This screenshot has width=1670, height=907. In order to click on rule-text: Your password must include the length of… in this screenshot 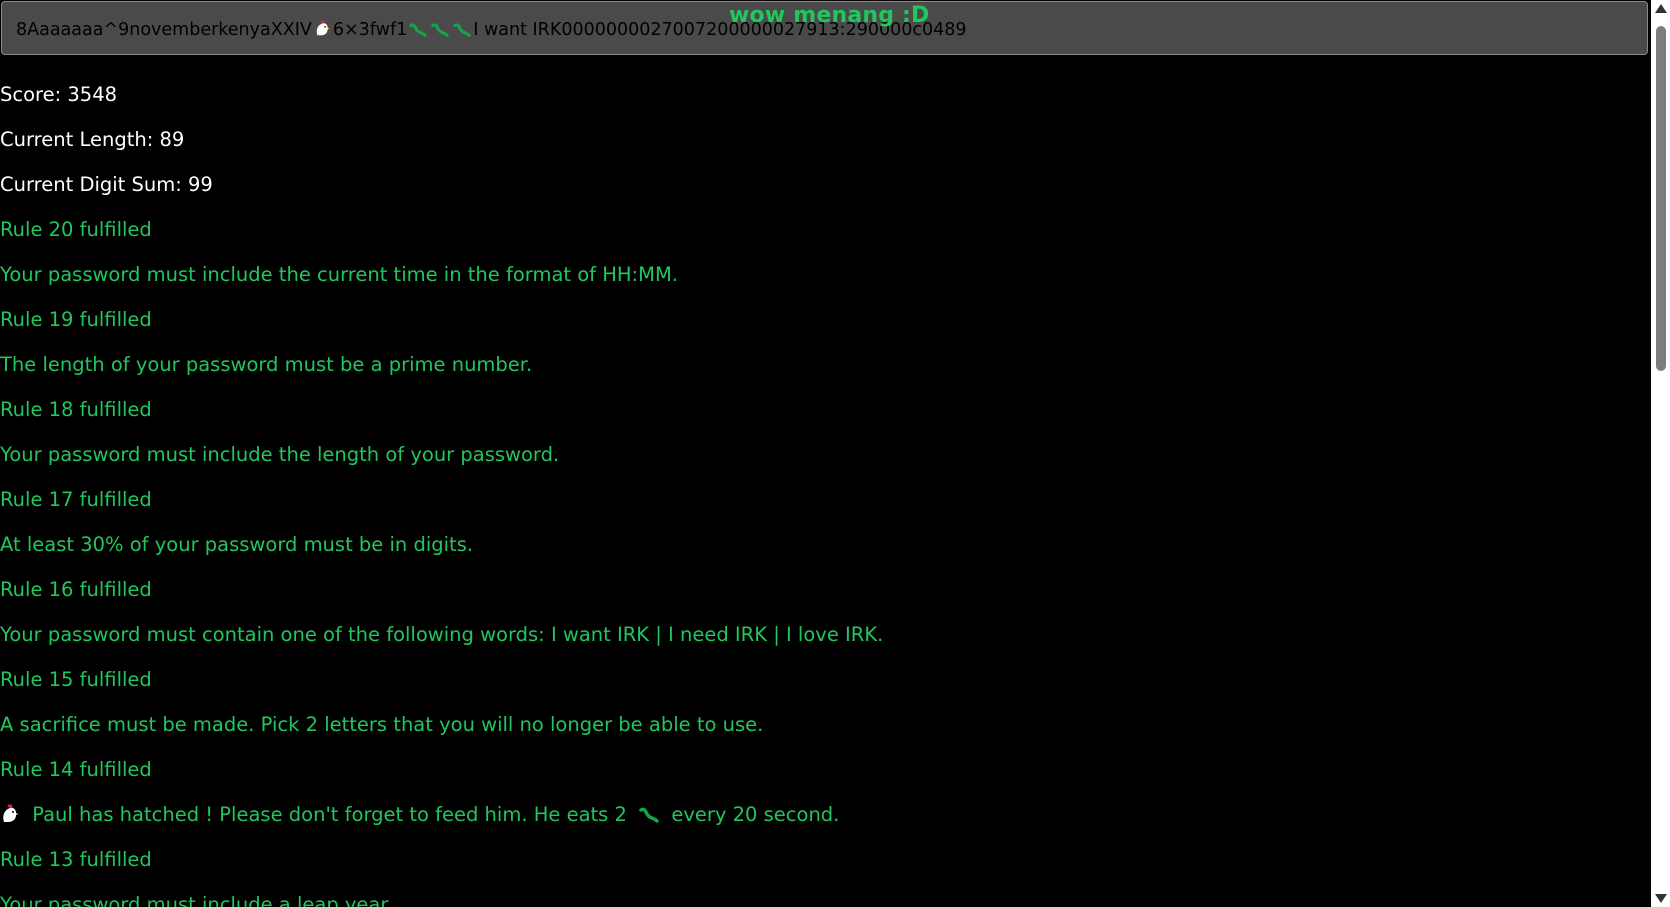, I will do `click(280, 454)`.